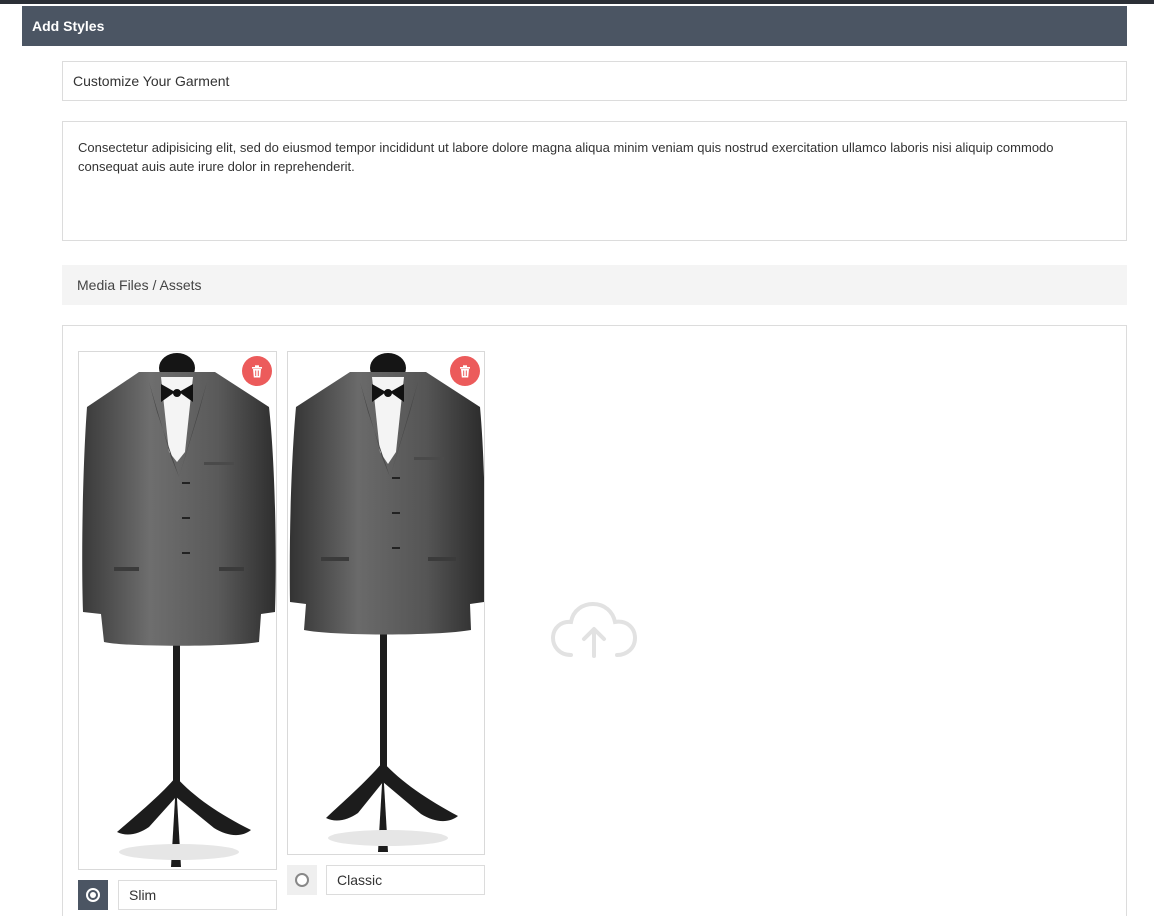 Image resolution: width=1154 pixels, height=916 pixels. Describe the element at coordinates (574, 26) in the screenshot. I see `panel-title: Add Styles` at that location.